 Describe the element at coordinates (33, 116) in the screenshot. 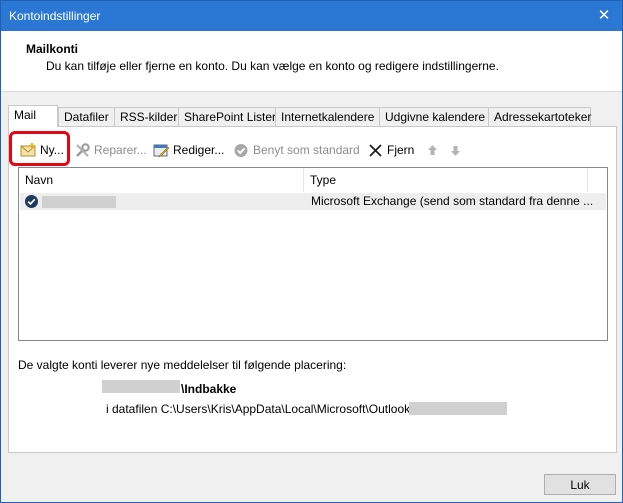

I see `tab-mail: Mail` at that location.